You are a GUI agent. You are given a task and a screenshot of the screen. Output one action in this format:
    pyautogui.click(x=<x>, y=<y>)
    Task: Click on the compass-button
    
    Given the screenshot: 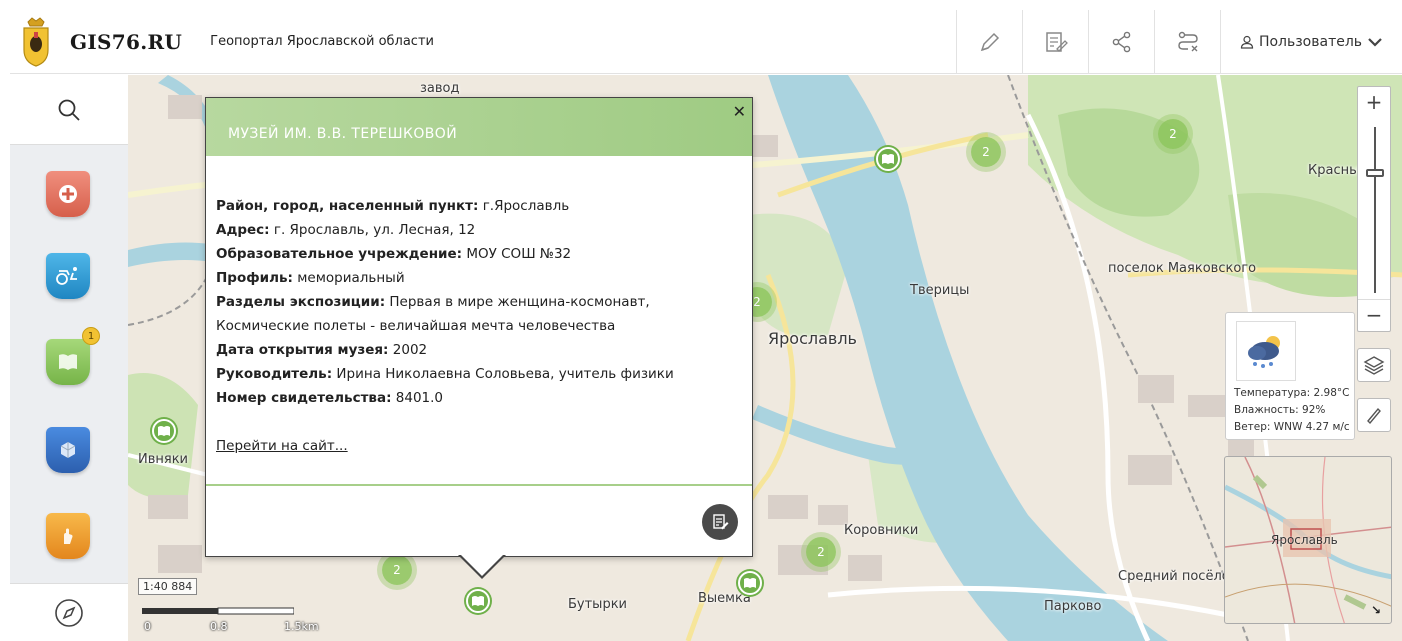 What is the action you would take?
    pyautogui.click(x=69, y=612)
    